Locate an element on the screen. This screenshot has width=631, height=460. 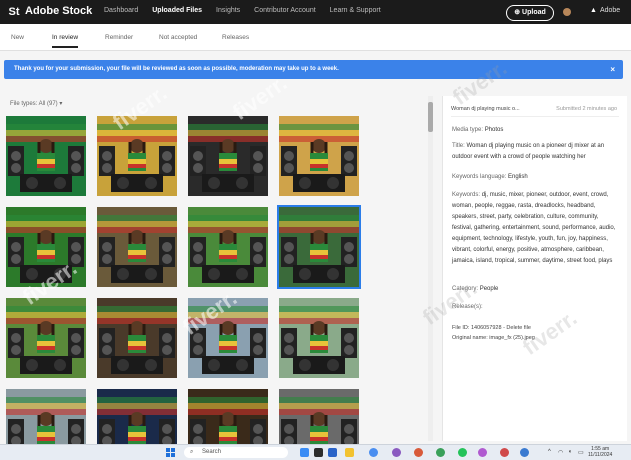
nav-learn-support: Learn & Support is located at coordinates (355, 10).